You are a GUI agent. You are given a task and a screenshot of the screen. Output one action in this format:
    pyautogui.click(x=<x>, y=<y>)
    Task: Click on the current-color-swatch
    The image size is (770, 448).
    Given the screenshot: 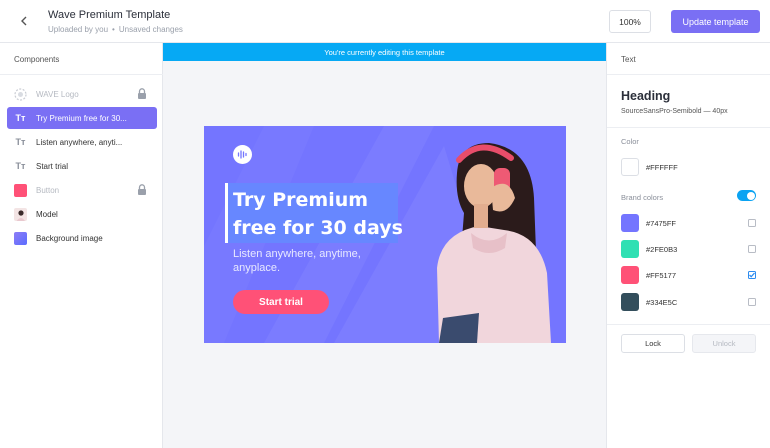 What is the action you would take?
    pyautogui.click(x=630, y=167)
    